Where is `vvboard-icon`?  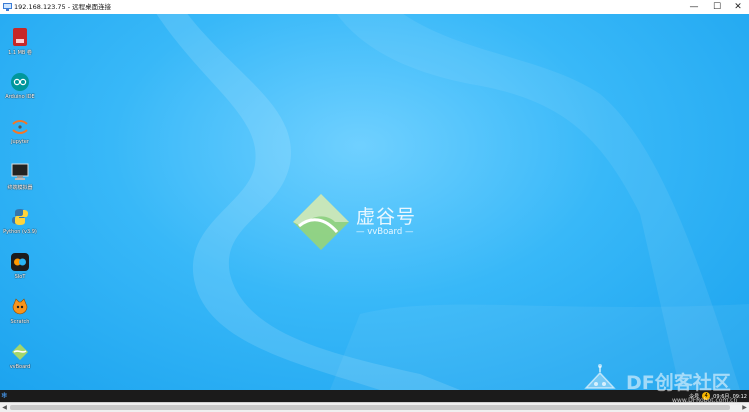
vvboard-icon is located at coordinates (20, 352).